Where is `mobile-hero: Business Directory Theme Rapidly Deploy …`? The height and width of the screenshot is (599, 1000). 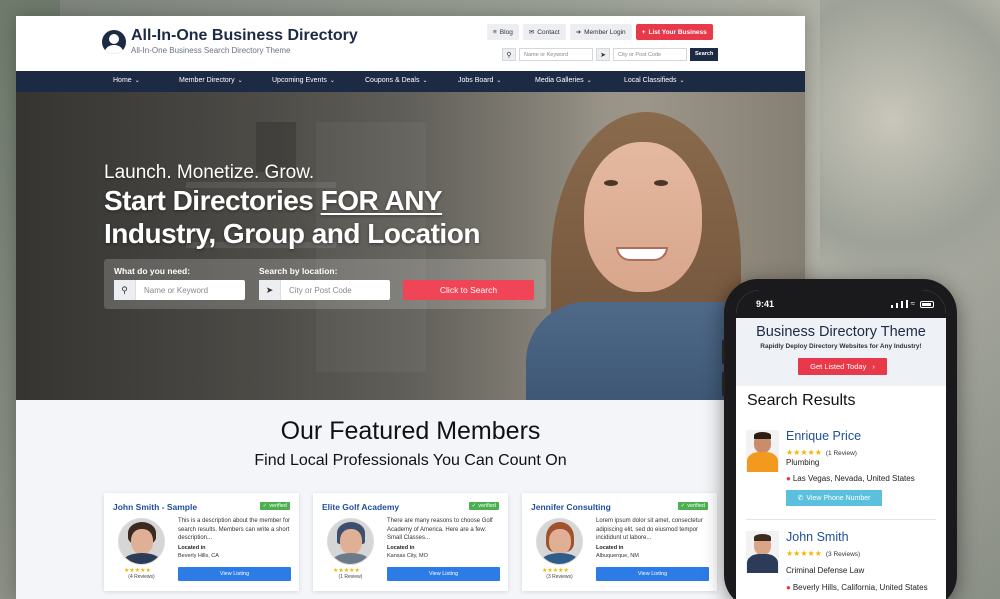 mobile-hero: Business Directory Theme Rapidly Deploy … is located at coordinates (841, 352).